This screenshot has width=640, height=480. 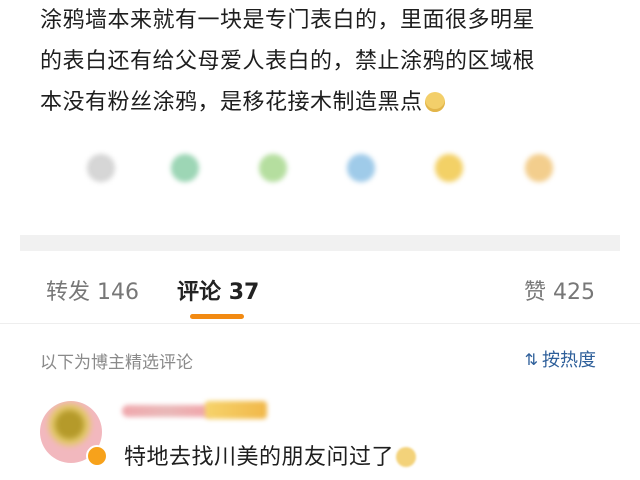 I want to click on sort-icon: ⇅, so click(x=531, y=359).